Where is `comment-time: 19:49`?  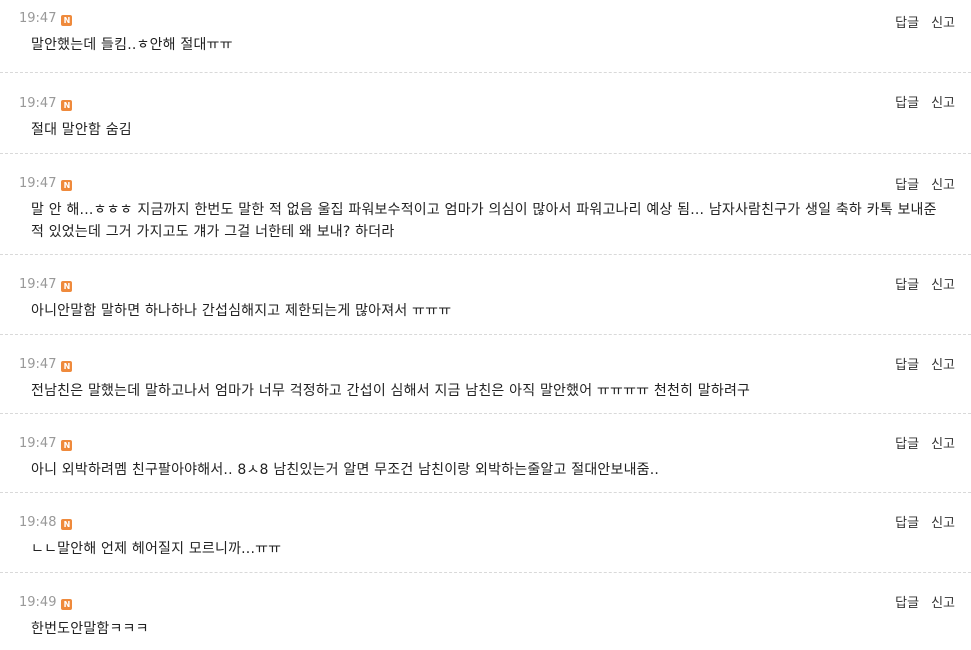
comment-time: 19:49 is located at coordinates (38, 602).